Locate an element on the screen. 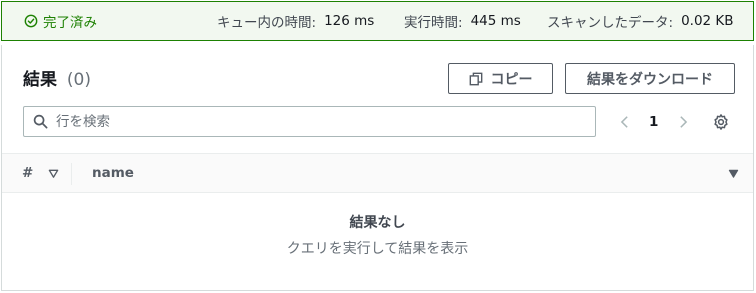 The height and width of the screenshot is (293, 756). previous-page-button is located at coordinates (625, 121).